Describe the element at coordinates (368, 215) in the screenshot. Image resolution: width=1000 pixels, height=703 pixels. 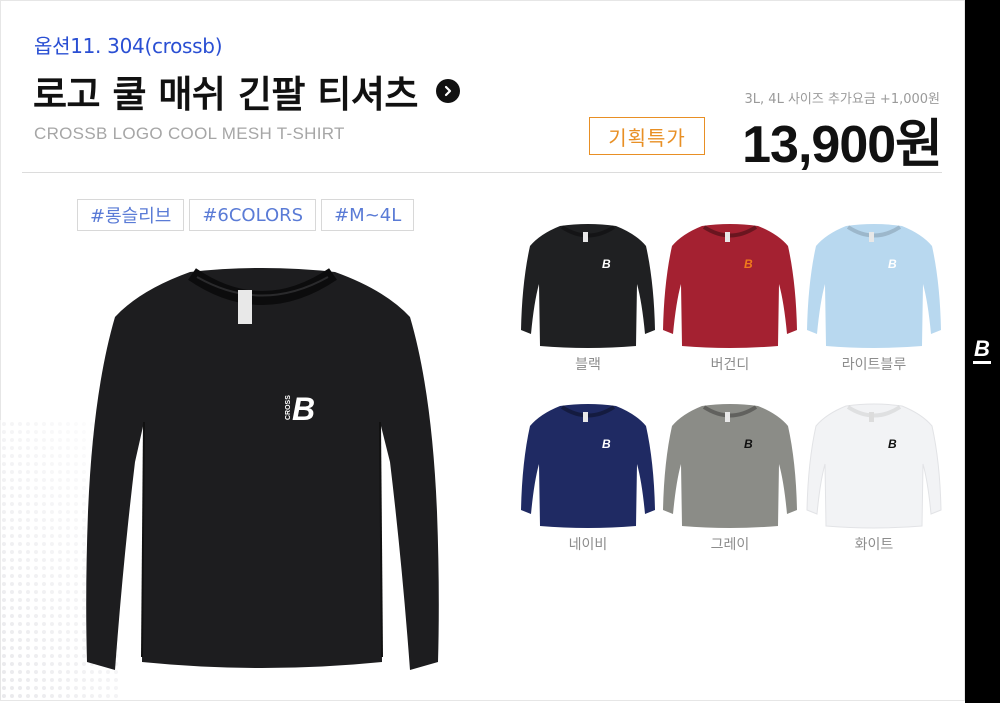
I see `tag-size-range: #M~4L` at that location.